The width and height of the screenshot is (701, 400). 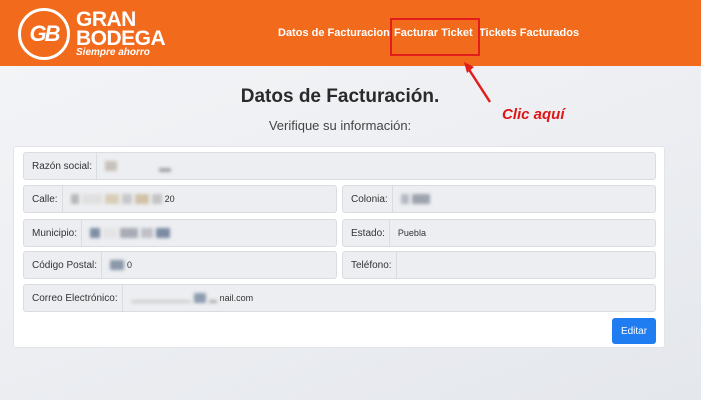 I want to click on colonia-label: Colonia:, so click(x=368, y=199).